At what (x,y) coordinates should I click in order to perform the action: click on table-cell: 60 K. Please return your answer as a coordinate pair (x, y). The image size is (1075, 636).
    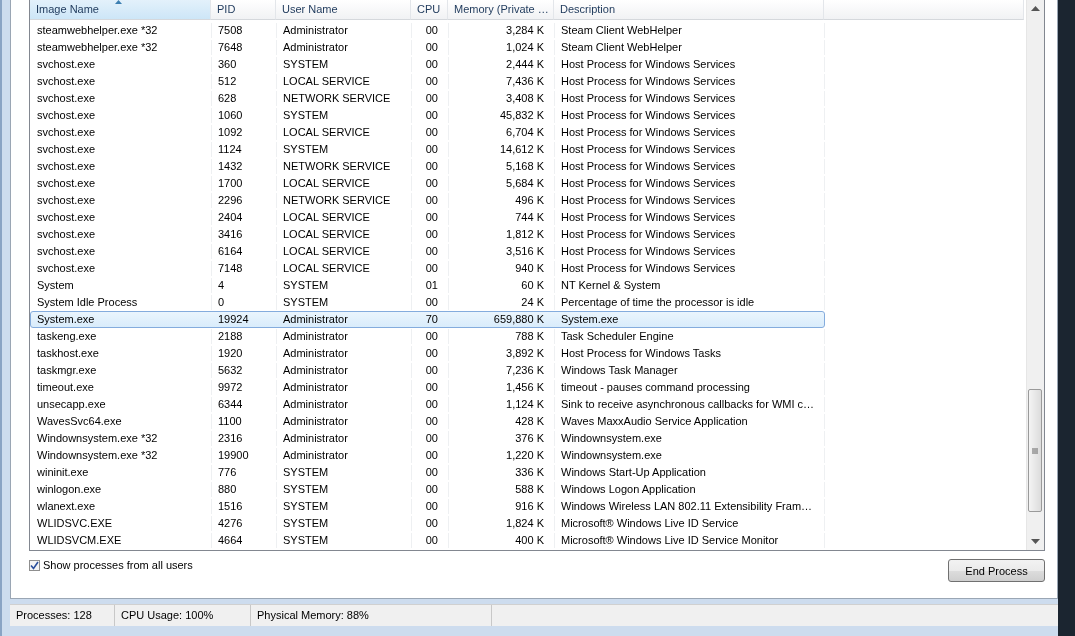
    Looking at the image, I should click on (502, 285).